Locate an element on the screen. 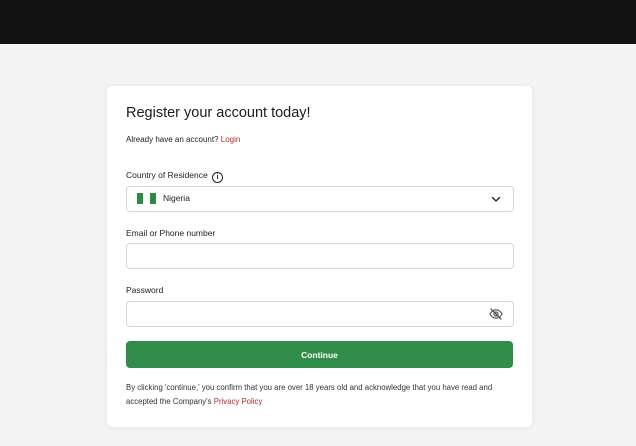 The height and width of the screenshot is (446, 636). privacy-policy-link: Privacy Policy is located at coordinates (238, 401).